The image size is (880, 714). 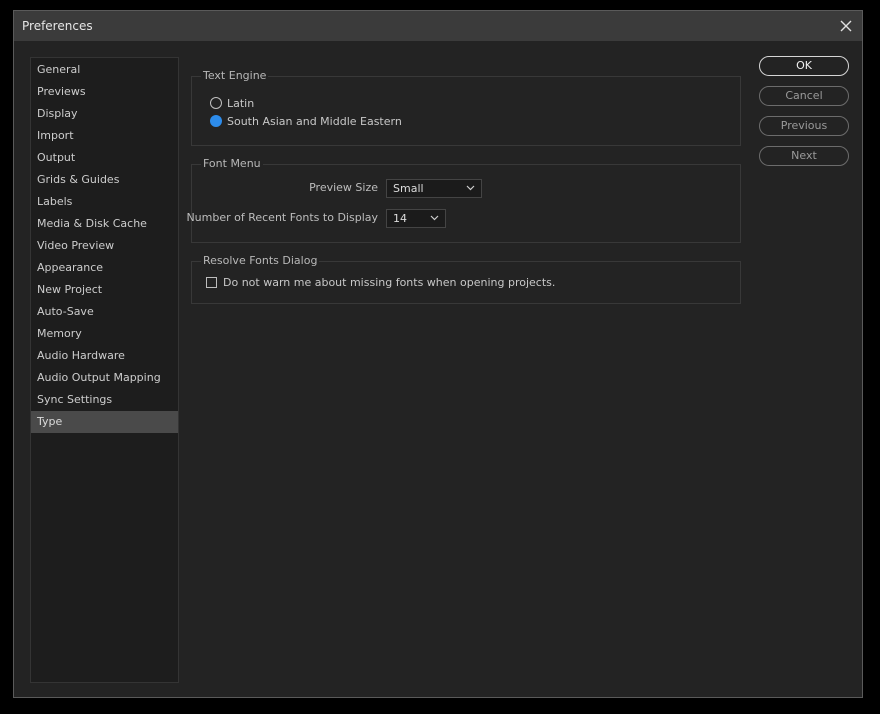 What do you see at coordinates (104, 224) in the screenshot?
I see `sidebar-item-media-disk-cache: Media & Disk Cache` at bounding box center [104, 224].